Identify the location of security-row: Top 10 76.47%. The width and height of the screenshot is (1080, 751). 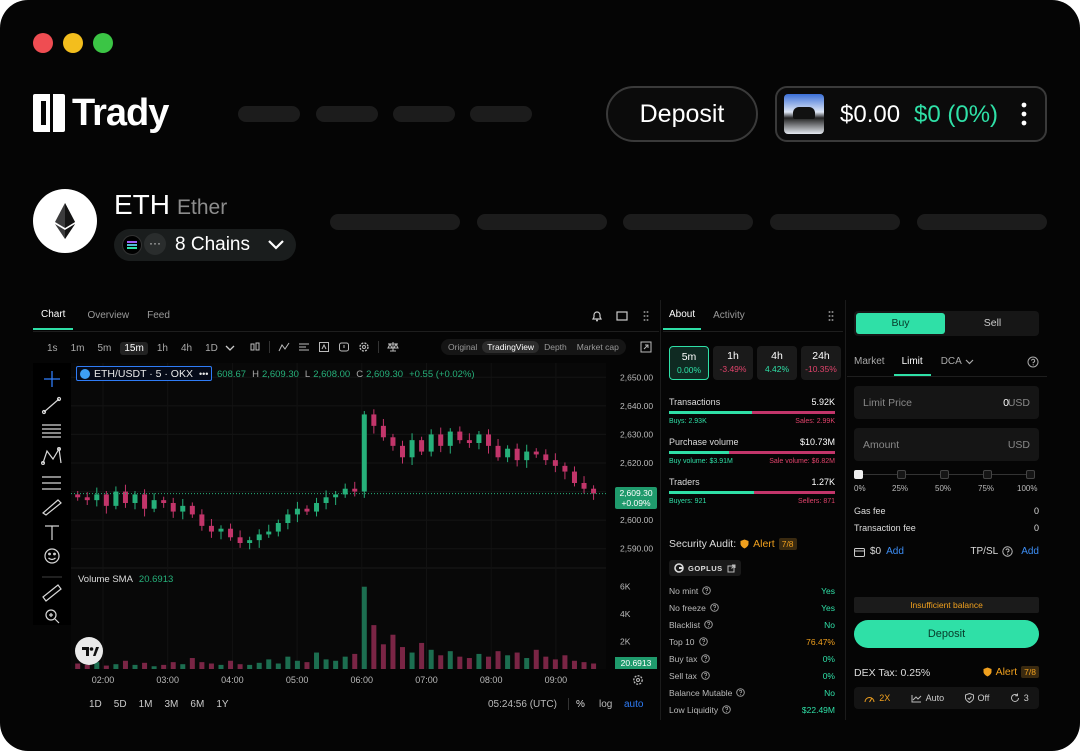
(752, 645).